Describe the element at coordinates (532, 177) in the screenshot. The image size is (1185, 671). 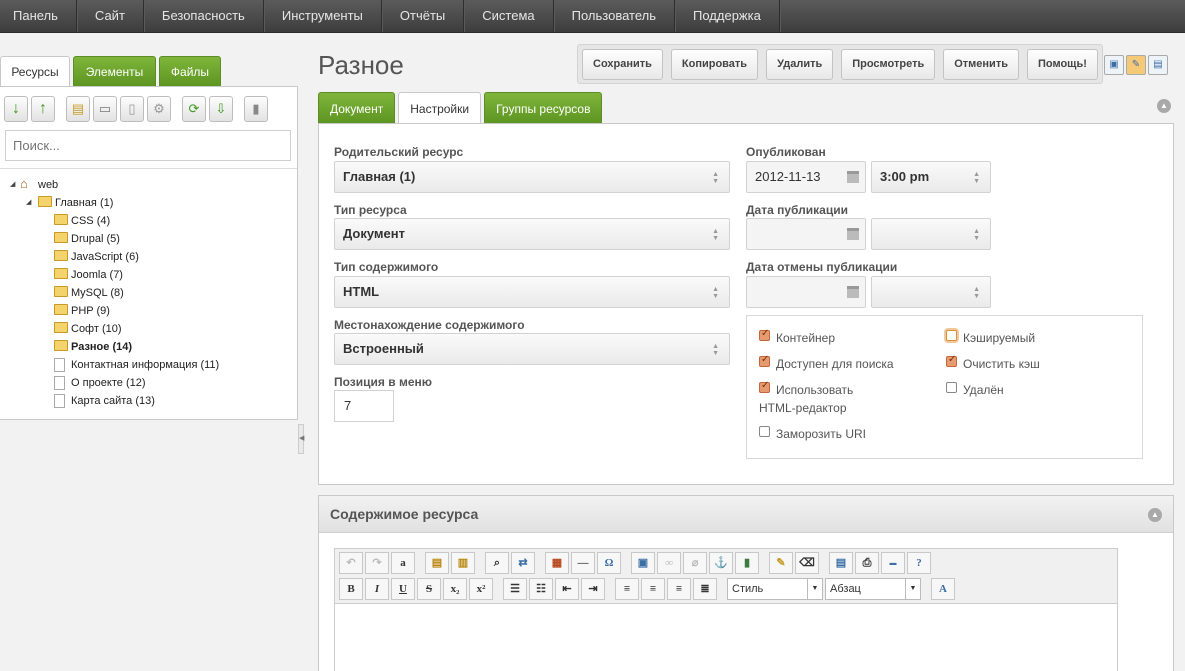
I see `parent-resource-select: Главная (1) ▲ ▼` at that location.